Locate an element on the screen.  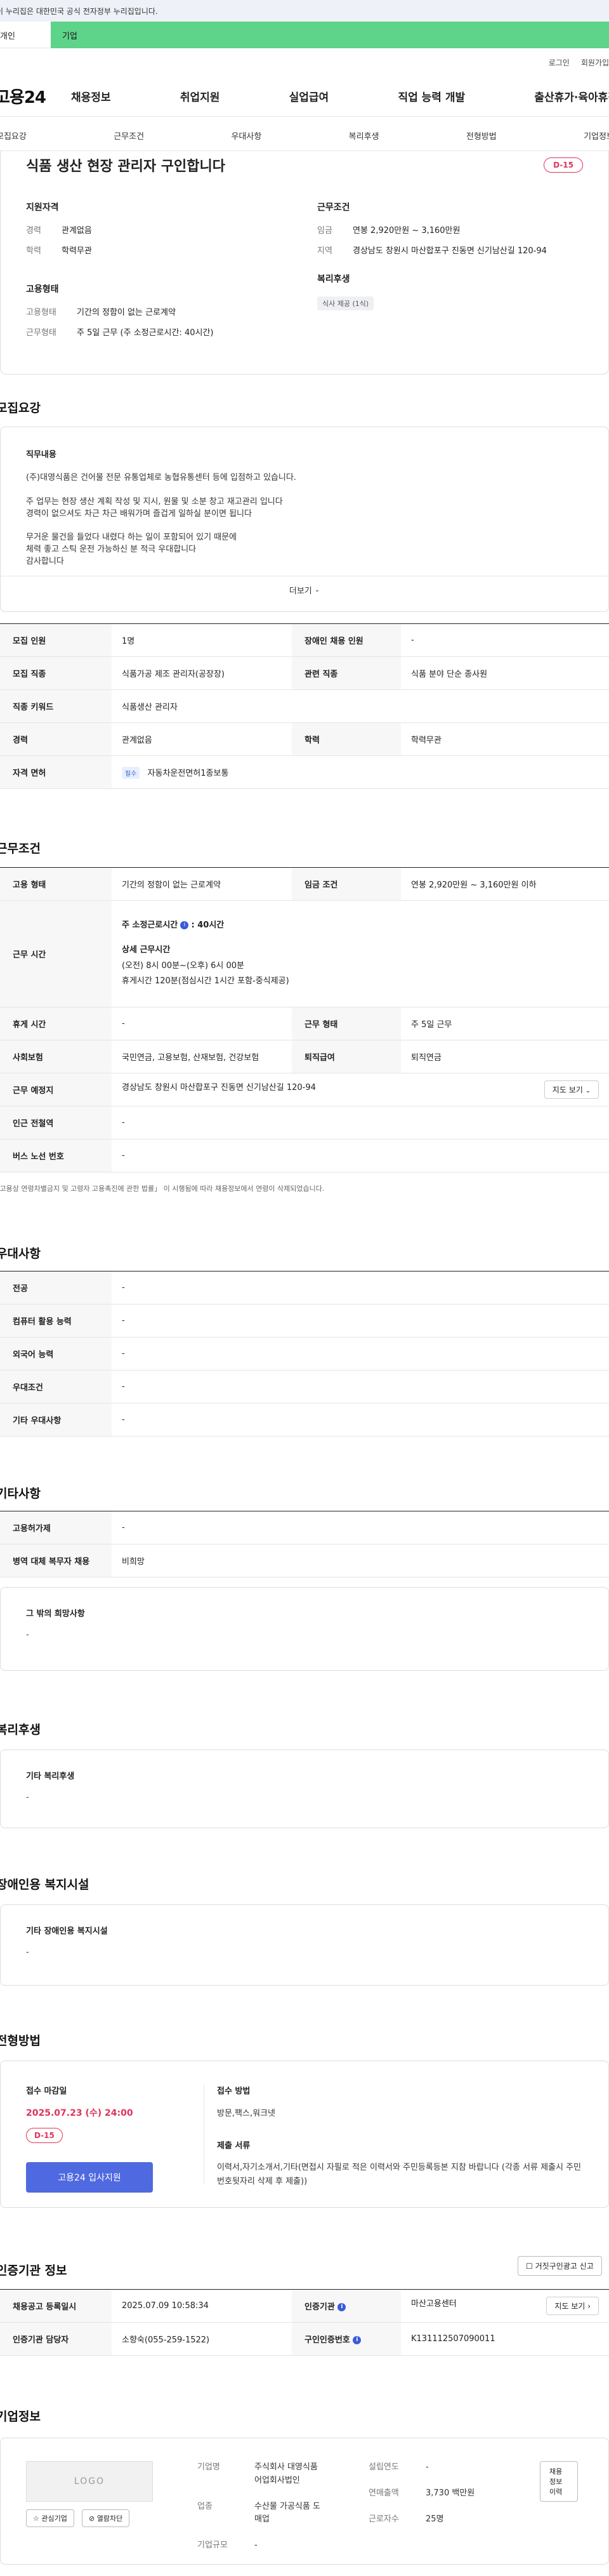
tab-company: 기업정보 is located at coordinates (596, 135).